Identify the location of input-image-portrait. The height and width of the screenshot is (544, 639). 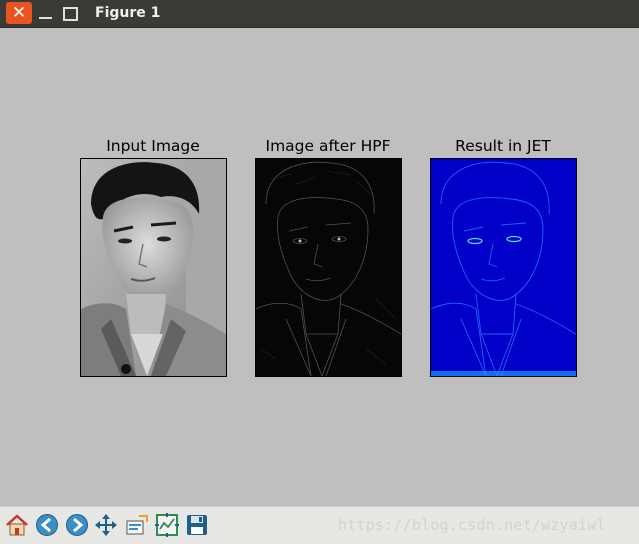
(153, 267).